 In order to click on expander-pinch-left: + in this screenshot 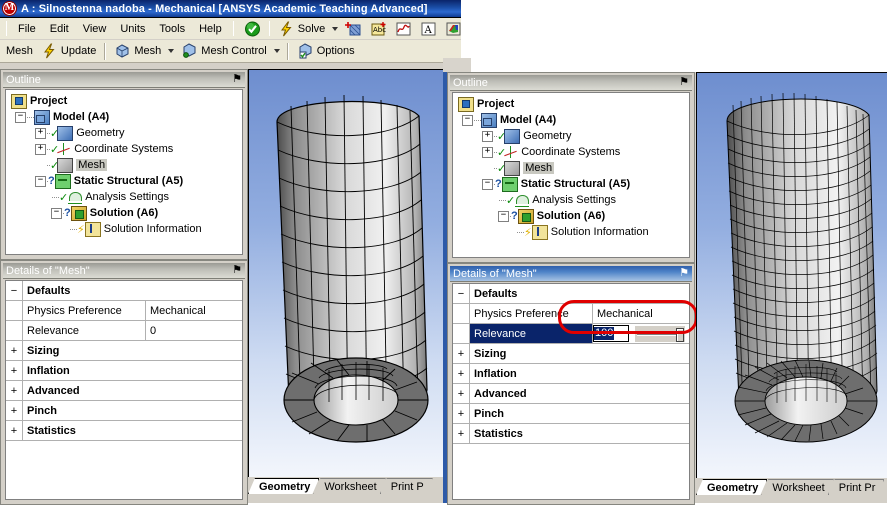, I will do `click(14, 410)`.